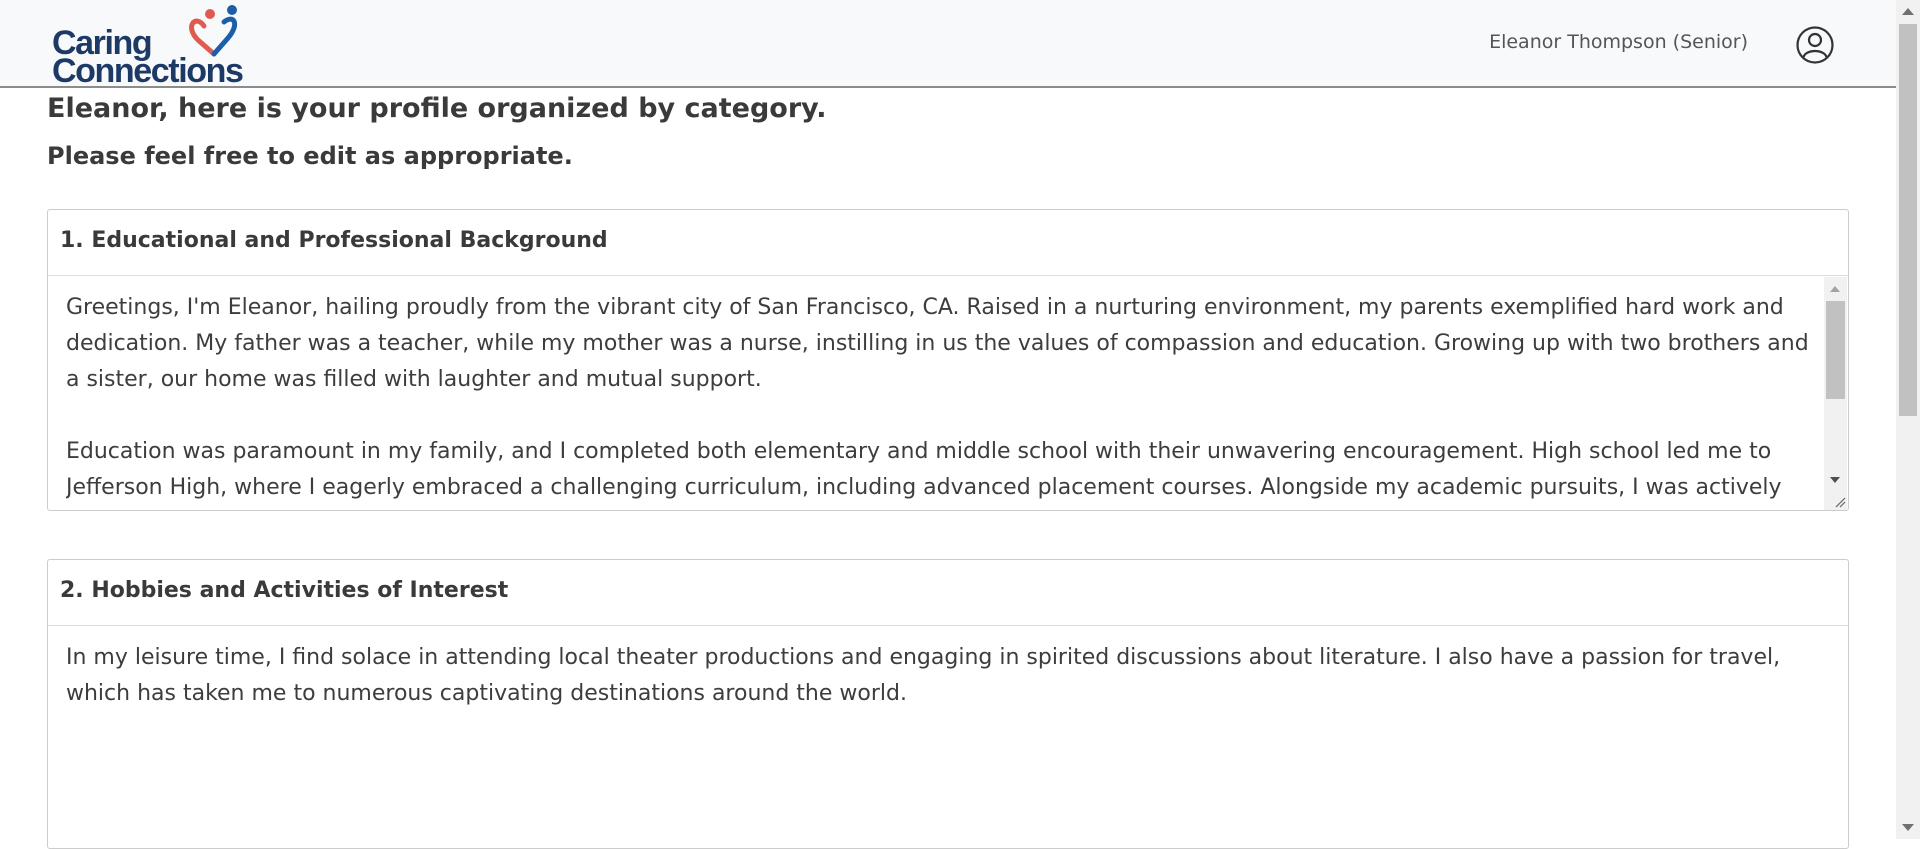 Image resolution: width=1920 pixels, height=849 pixels. I want to click on page-scrollbar, so click(1908, 419).